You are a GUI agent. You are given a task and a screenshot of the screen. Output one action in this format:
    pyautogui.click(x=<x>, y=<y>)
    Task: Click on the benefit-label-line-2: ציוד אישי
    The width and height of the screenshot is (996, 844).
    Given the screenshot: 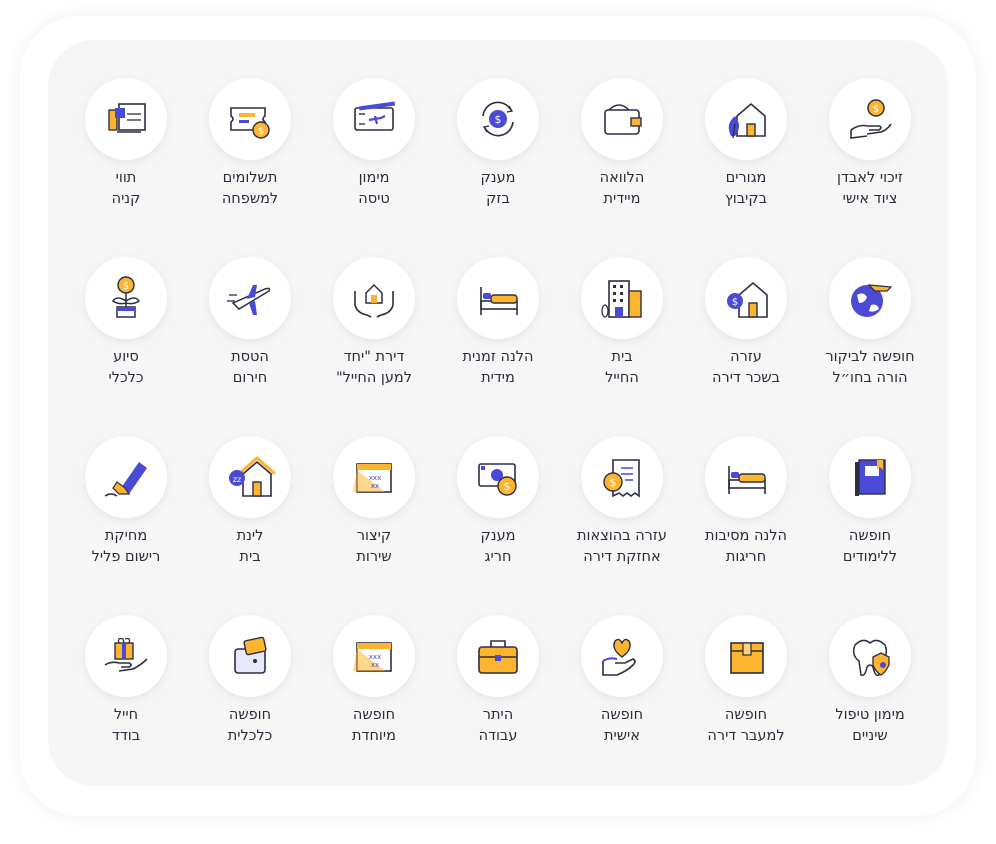 What is the action you would take?
    pyautogui.click(x=870, y=199)
    